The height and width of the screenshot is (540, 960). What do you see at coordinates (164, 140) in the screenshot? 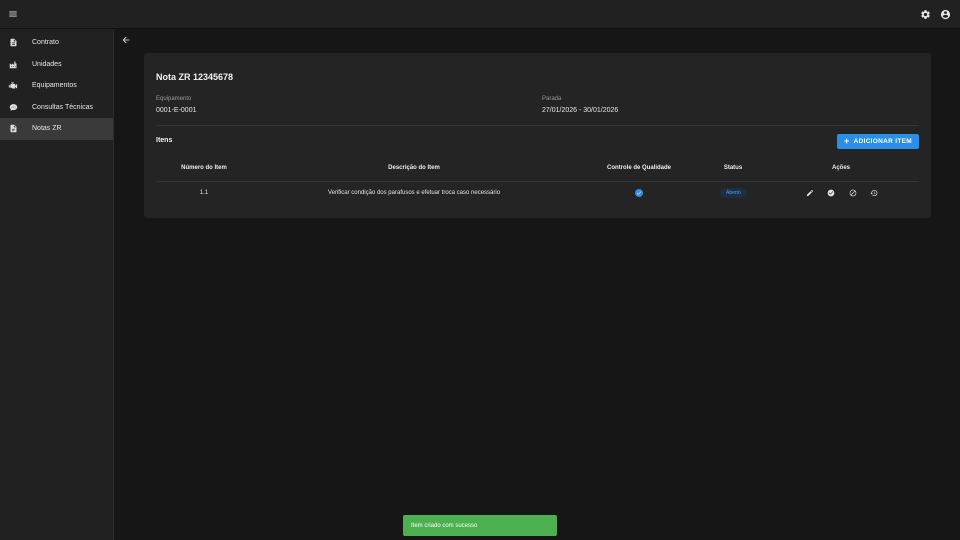
I see `items-section-title: Itens` at bounding box center [164, 140].